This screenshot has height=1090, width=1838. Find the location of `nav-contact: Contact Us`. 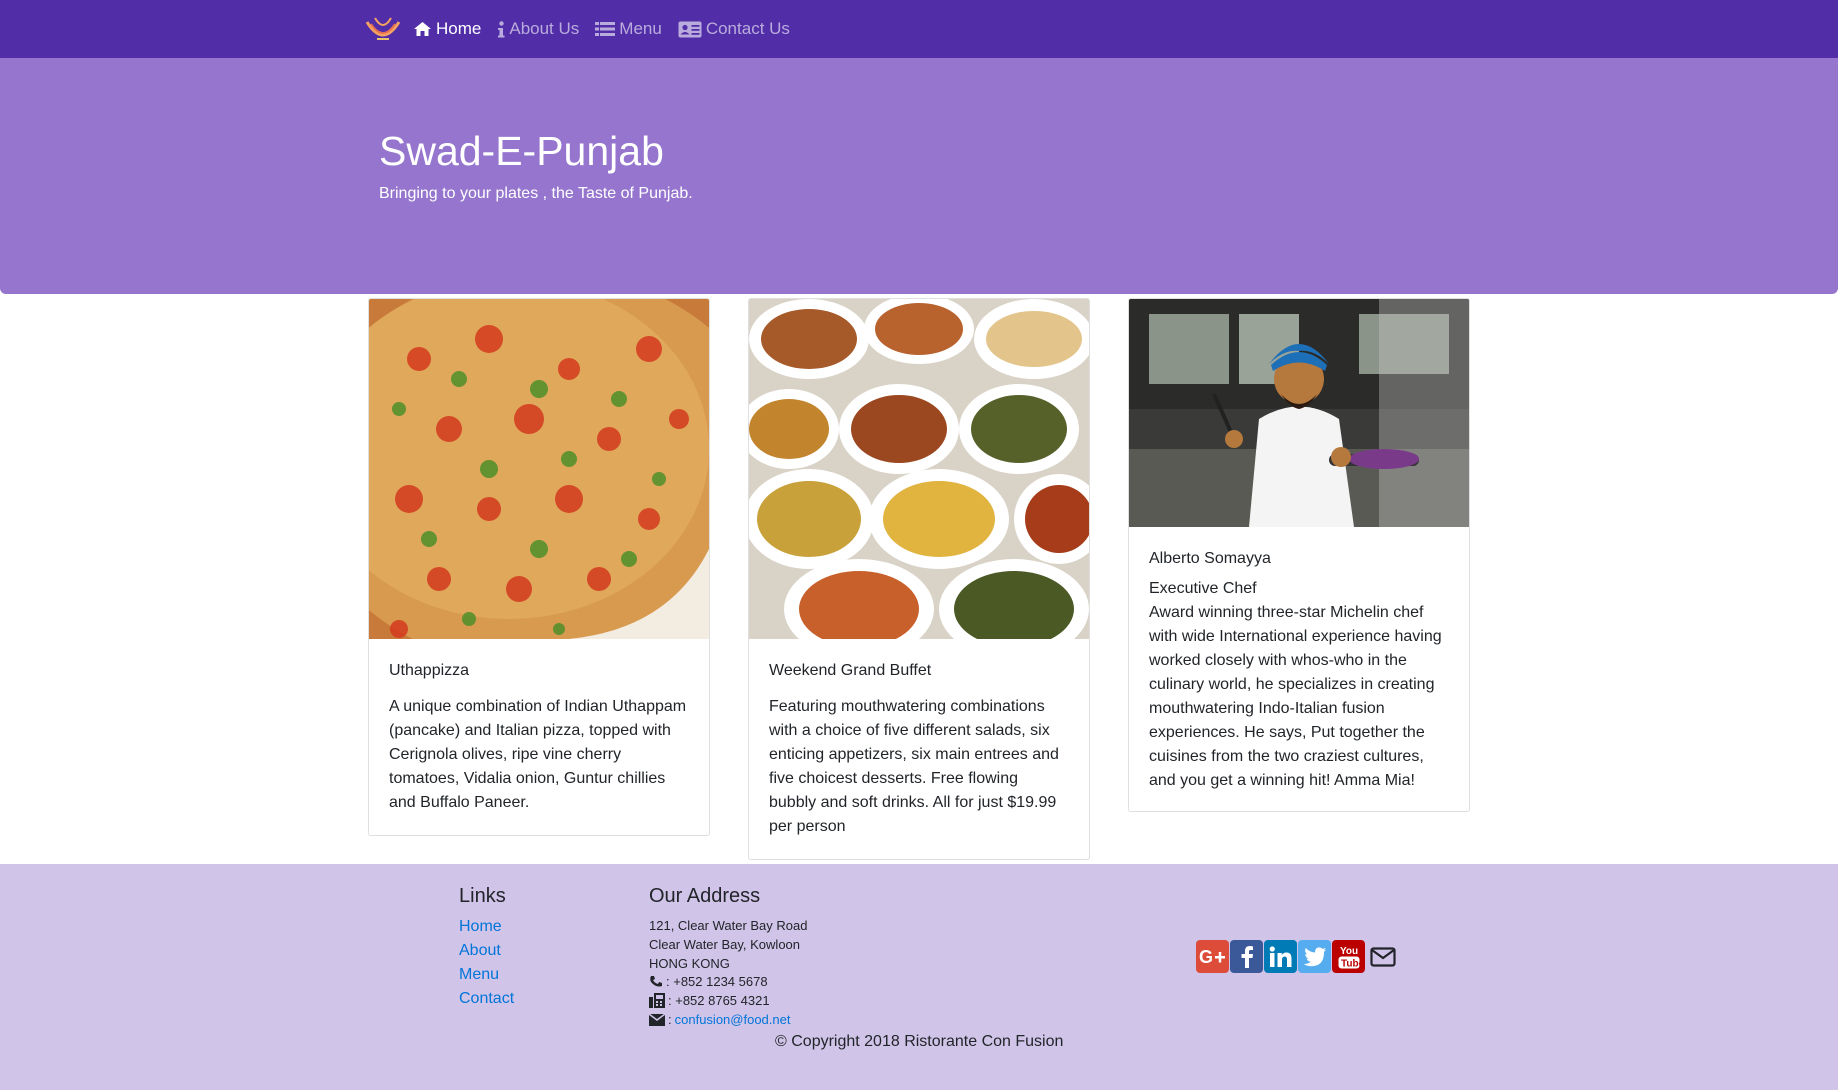

nav-contact: Contact Us is located at coordinates (734, 29).